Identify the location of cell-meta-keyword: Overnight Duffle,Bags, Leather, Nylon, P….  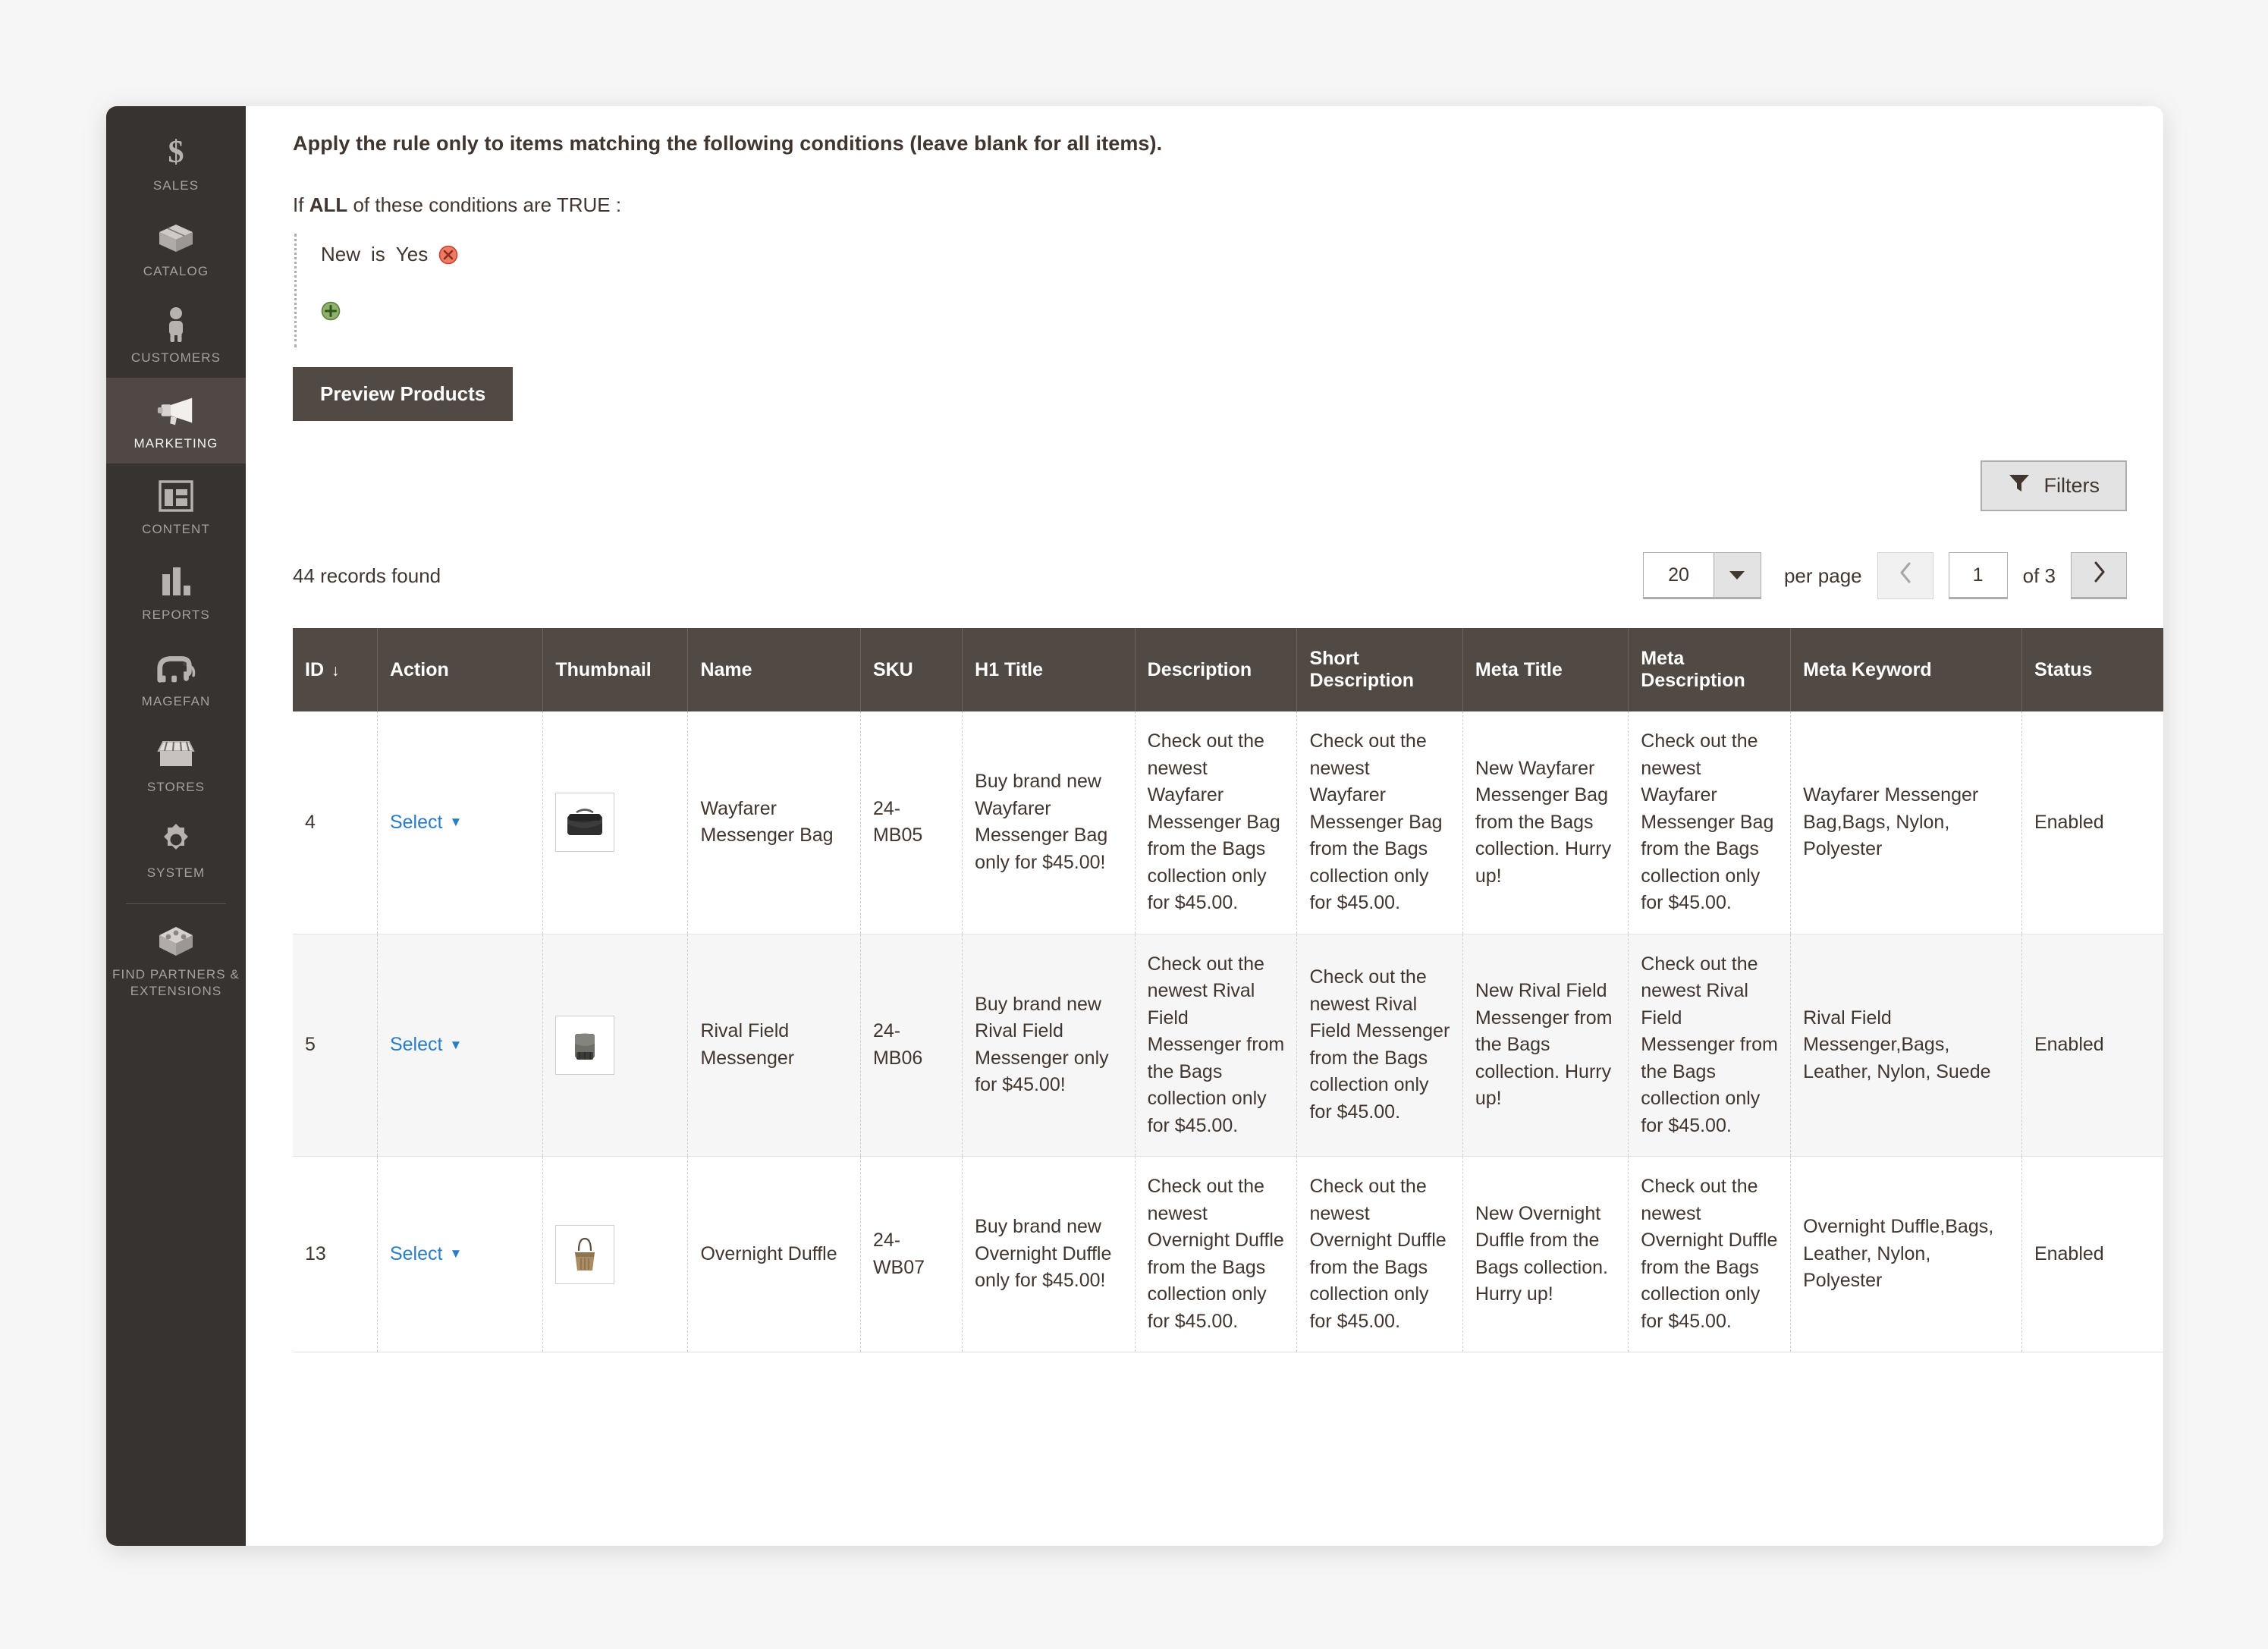
(1906, 1254).